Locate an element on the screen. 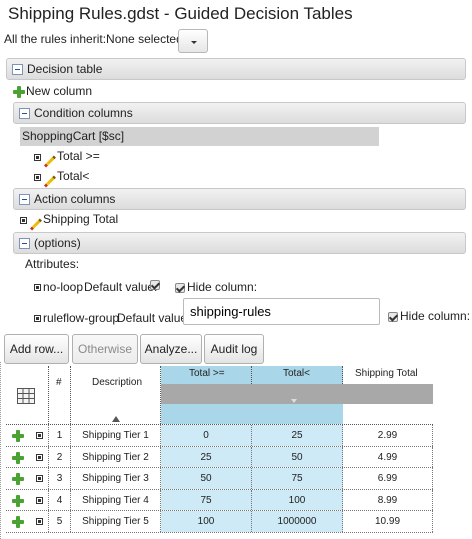 This screenshot has width=472, height=539. ruleflow-group-default-label: Default value: is located at coordinates (154, 318).